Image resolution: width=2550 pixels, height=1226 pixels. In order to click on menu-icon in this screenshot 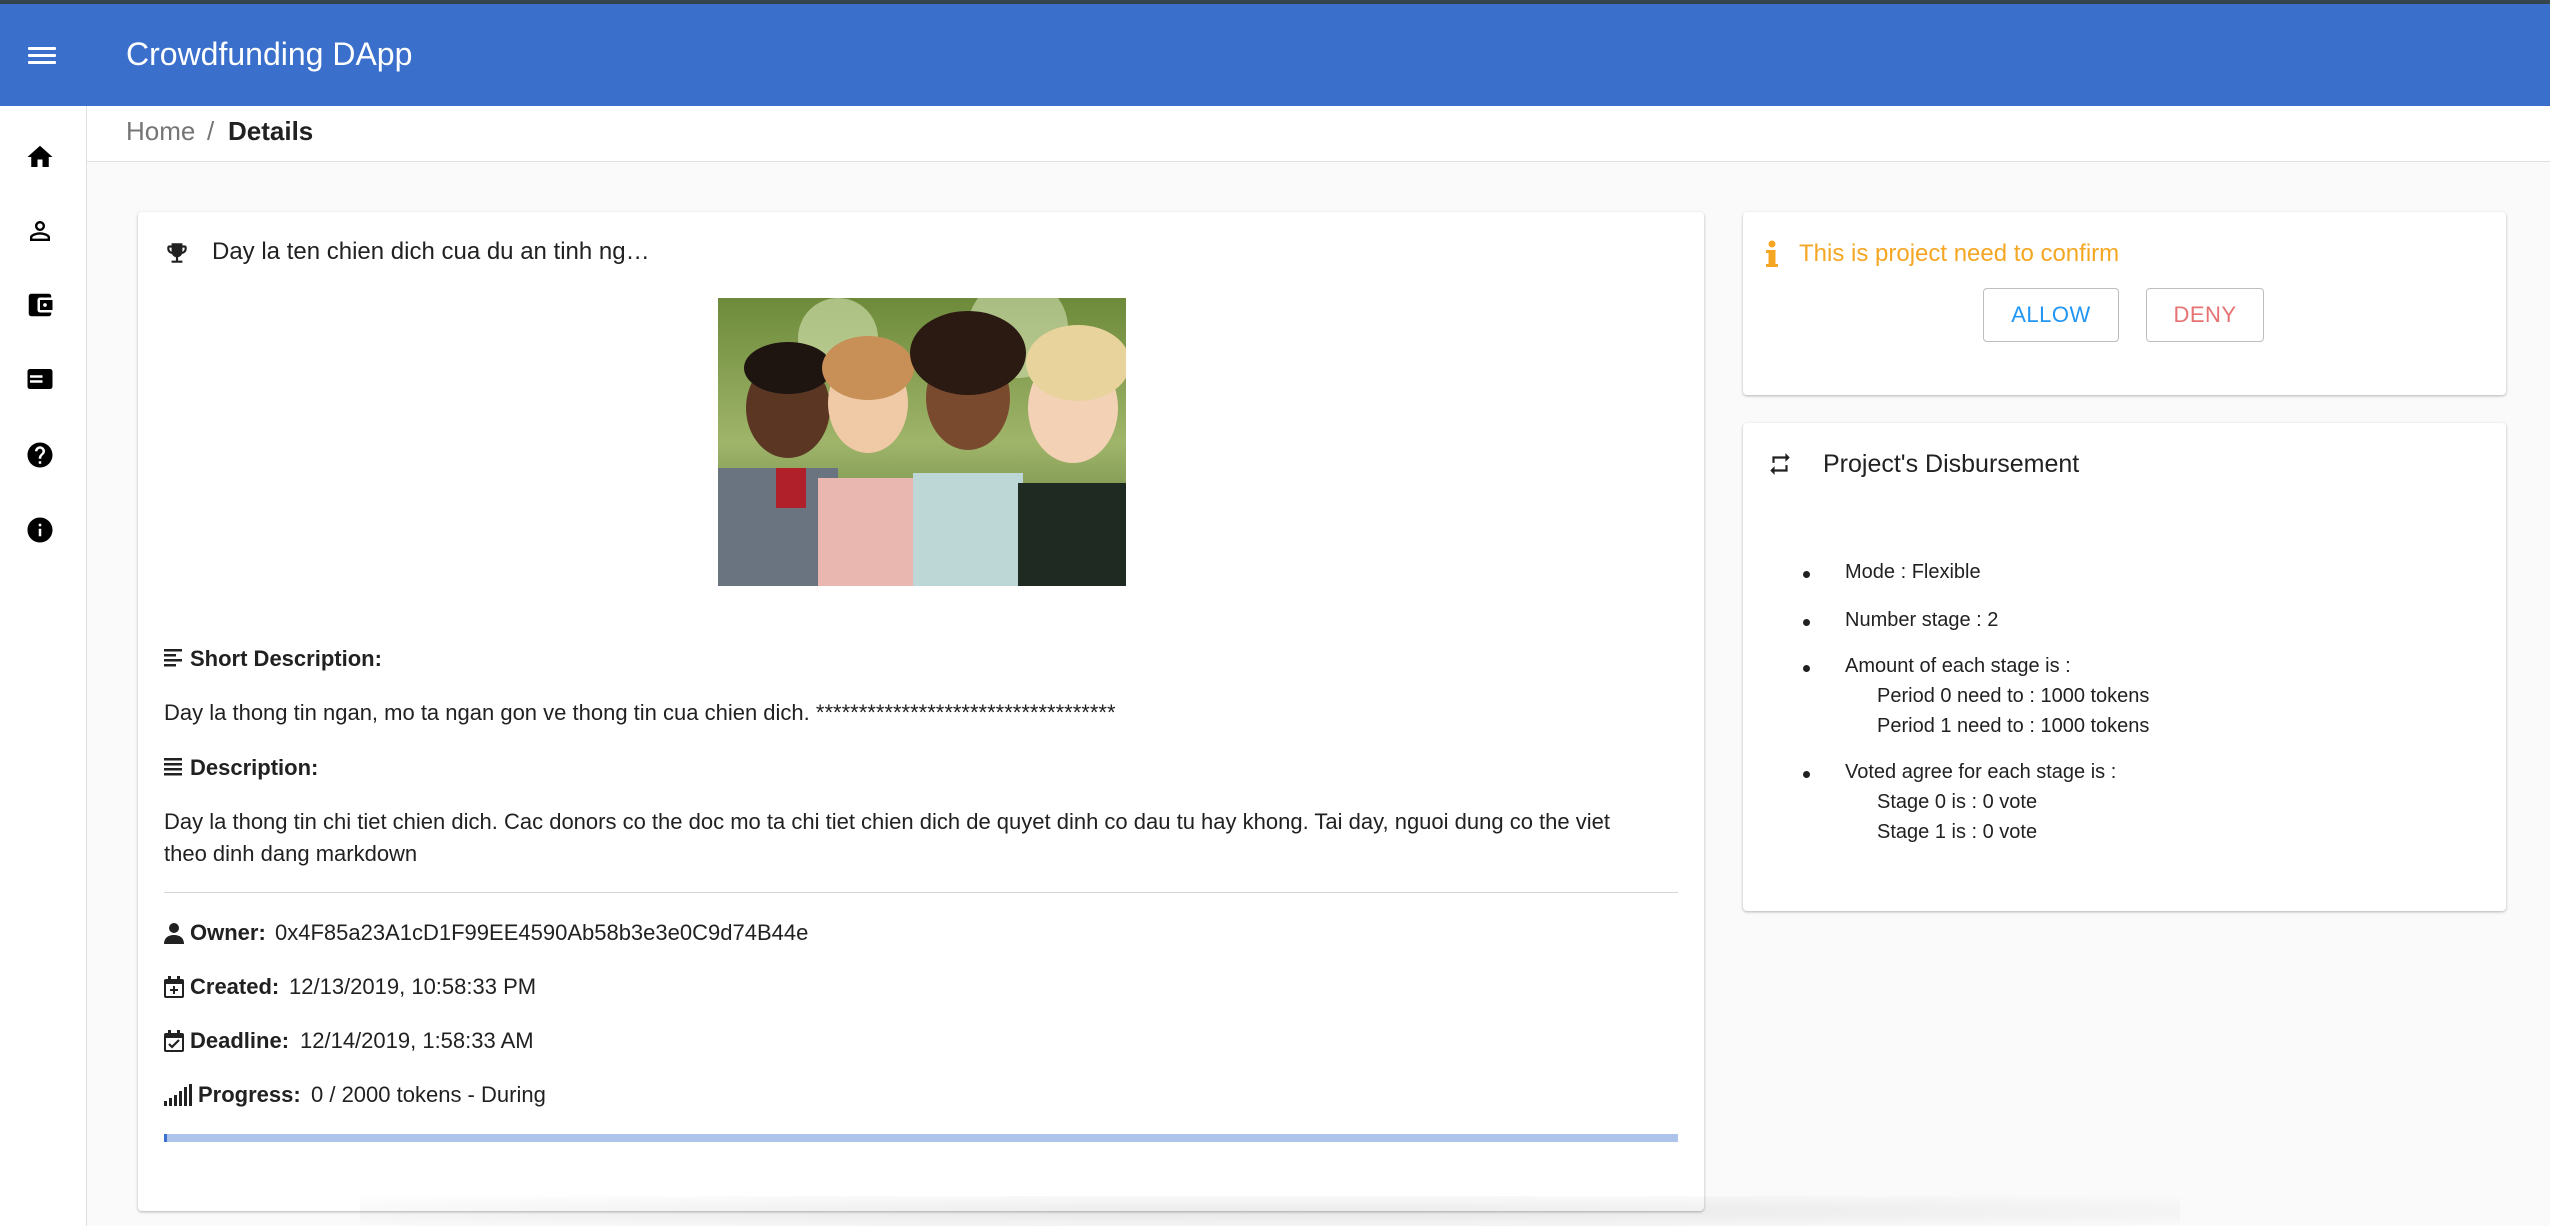, I will do `click(43, 55)`.